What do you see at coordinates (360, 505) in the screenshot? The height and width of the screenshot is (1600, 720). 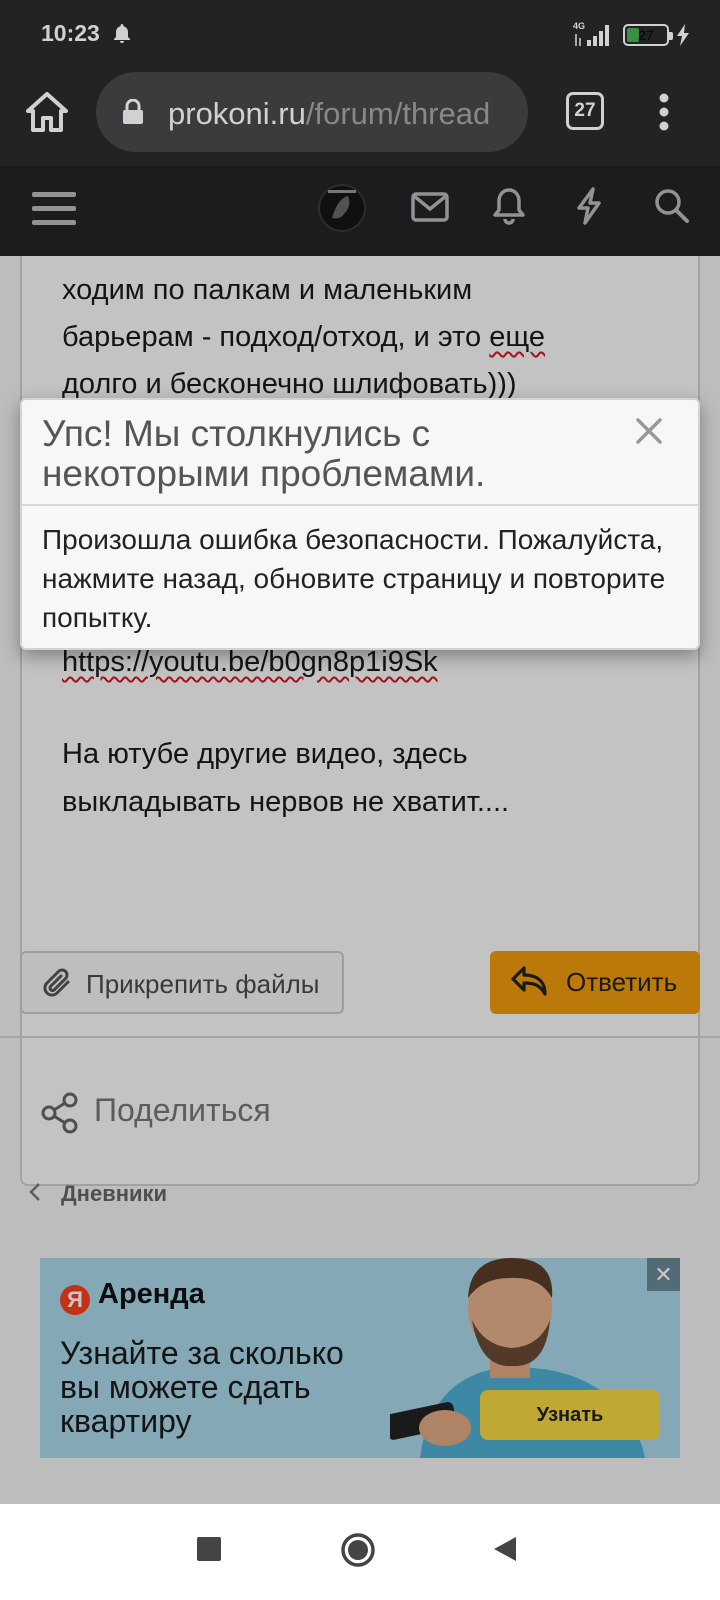 I see `dialog-divider` at bounding box center [360, 505].